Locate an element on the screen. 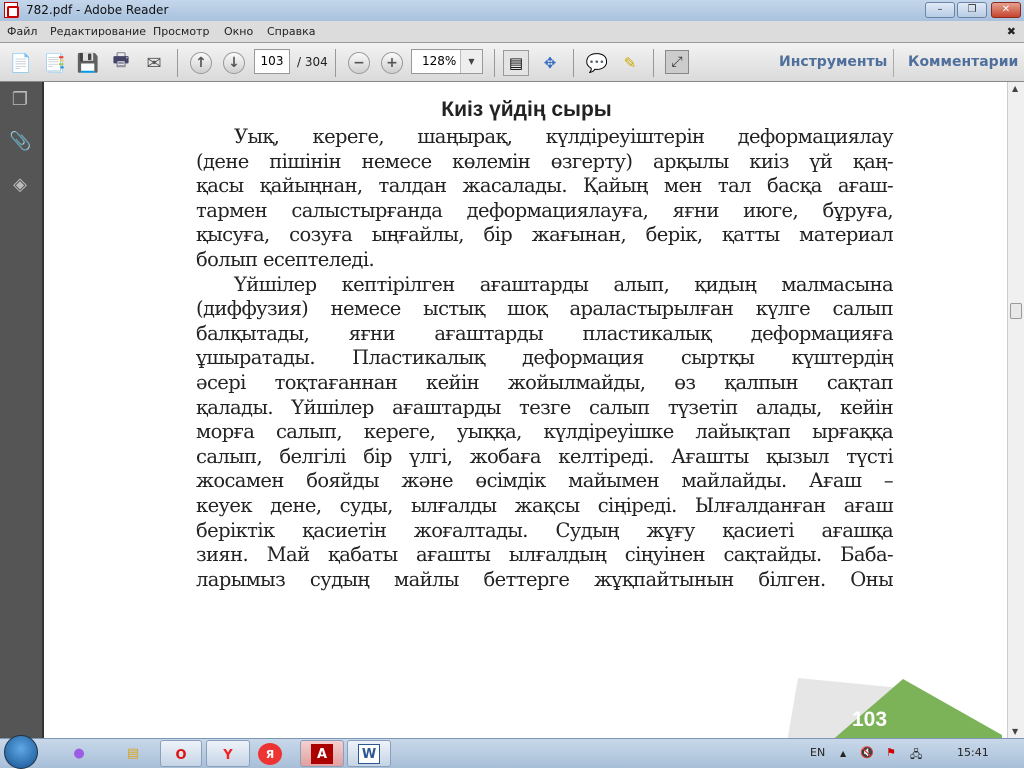  file-explorer-icon: ▤ is located at coordinates (133, 753).